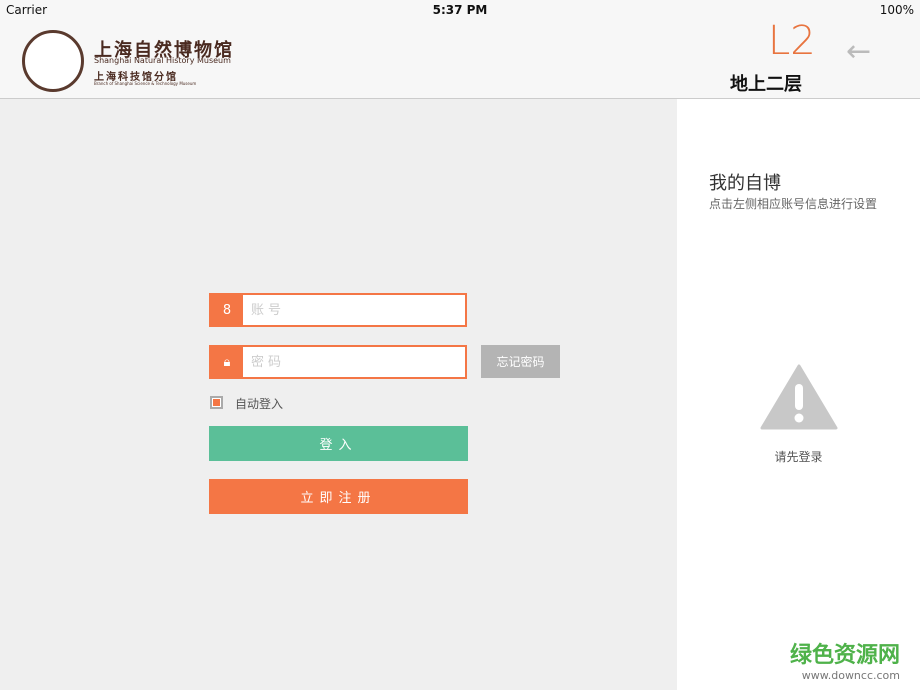 The image size is (920, 690). What do you see at coordinates (766, 84) in the screenshot?
I see `floor-name: 地上二层` at bounding box center [766, 84].